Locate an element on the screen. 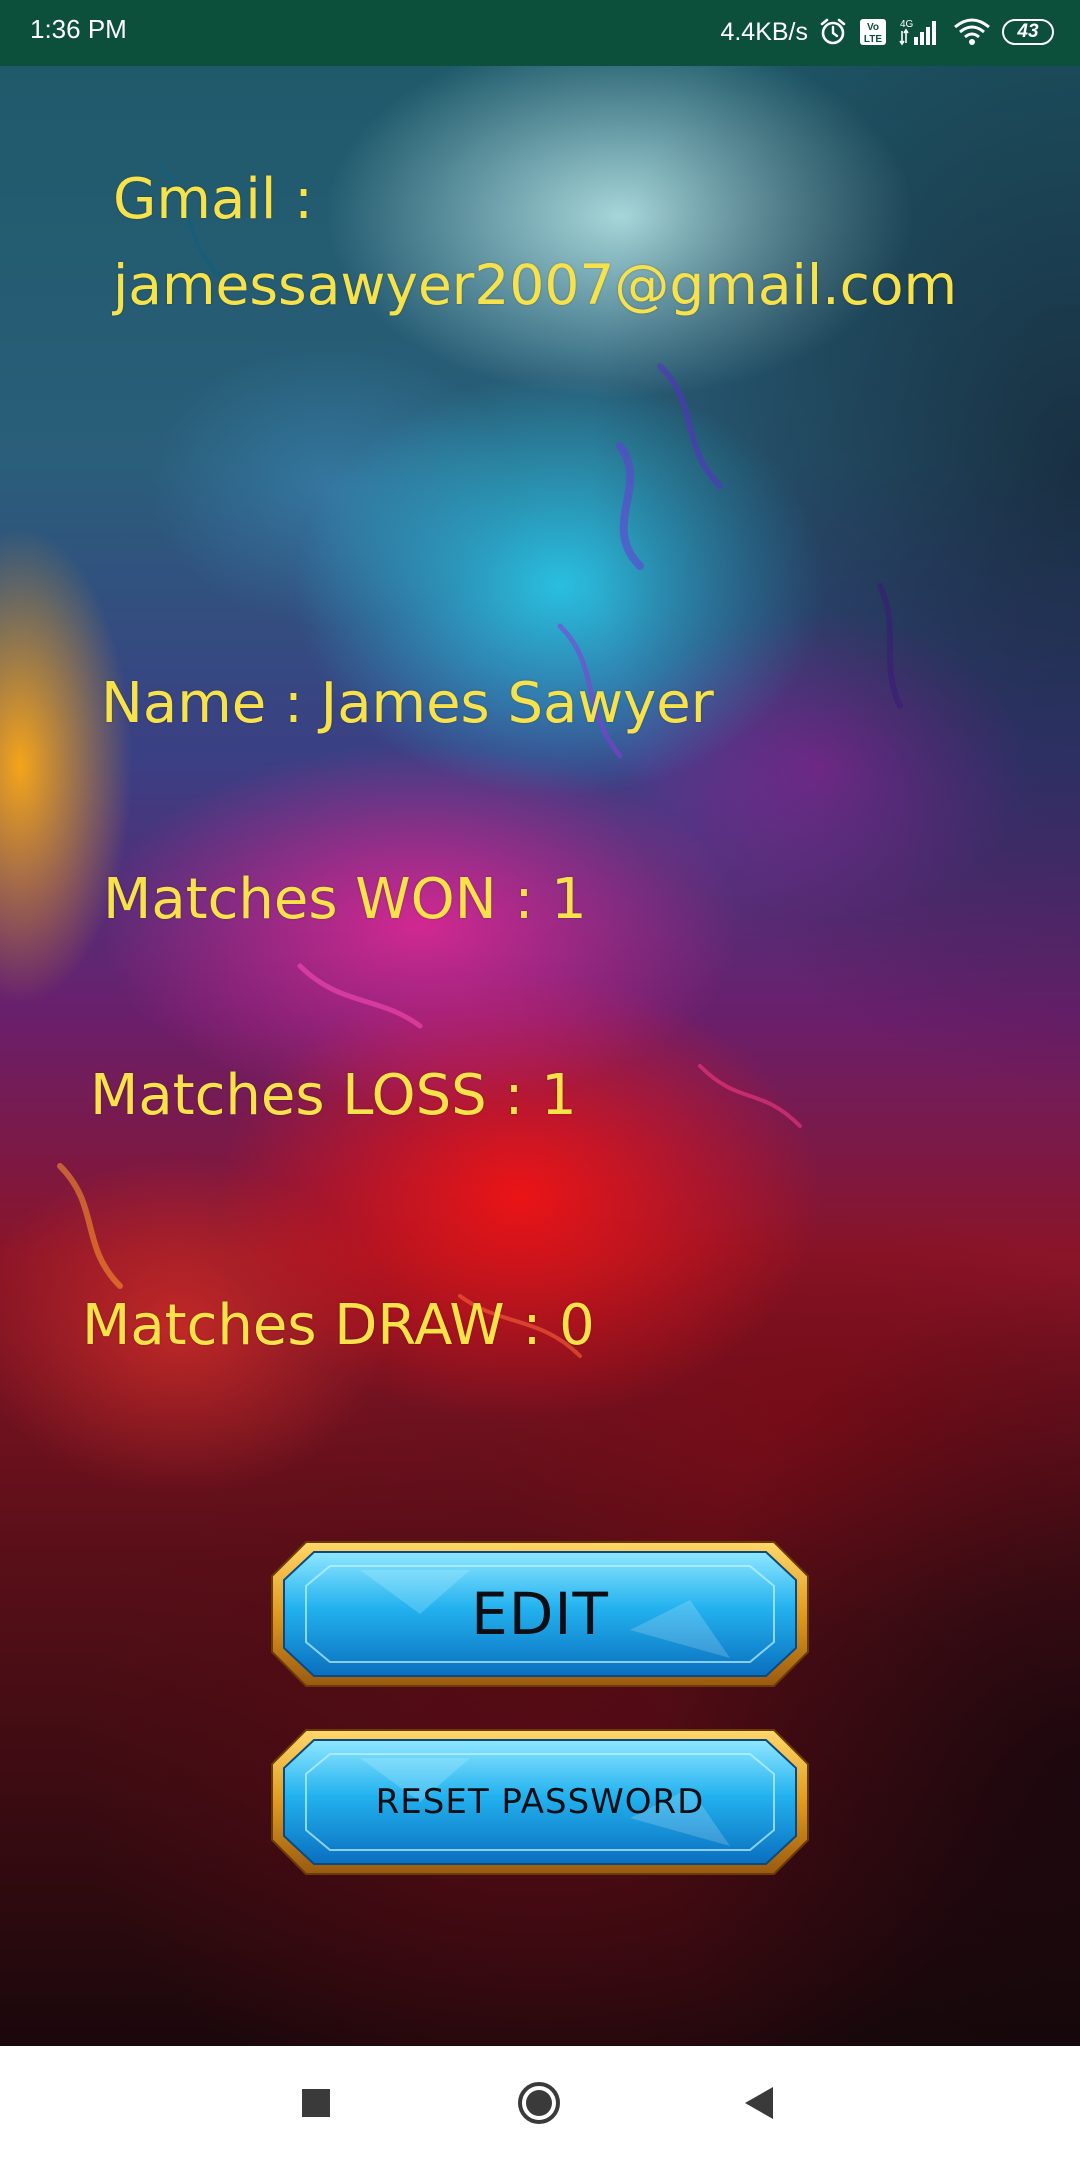 The width and height of the screenshot is (1080, 2160). edit-button-label: EDIT is located at coordinates (540, 1614).